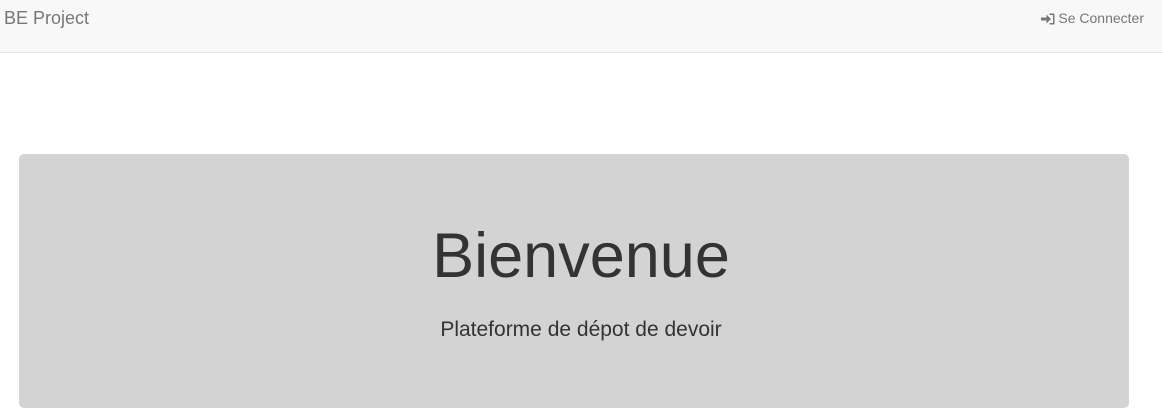 Image resolution: width=1162 pixels, height=411 pixels. Describe the element at coordinates (581, 256) in the screenshot. I see `page-title: Bienvenue` at that location.